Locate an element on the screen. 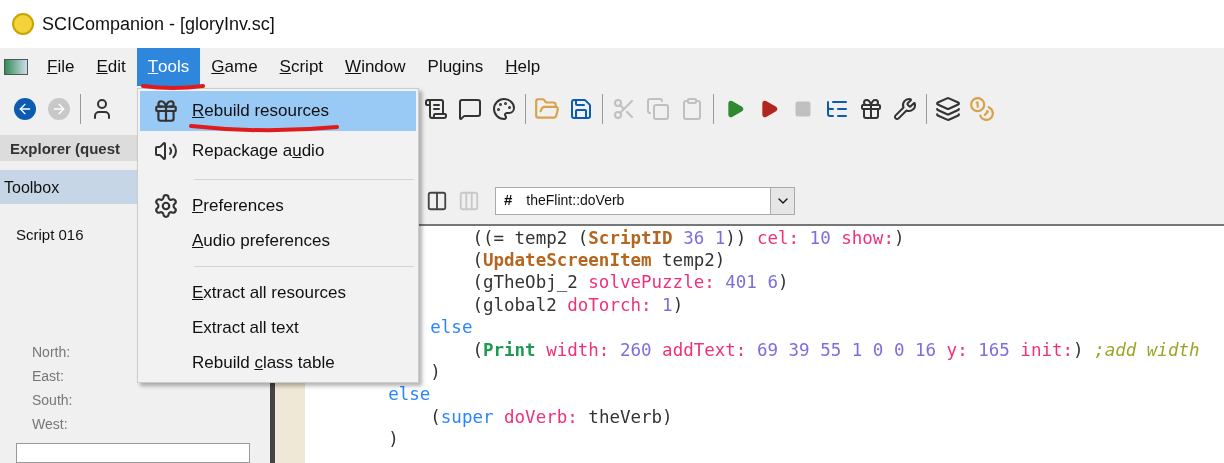  settings-icon is located at coordinates (166, 205).